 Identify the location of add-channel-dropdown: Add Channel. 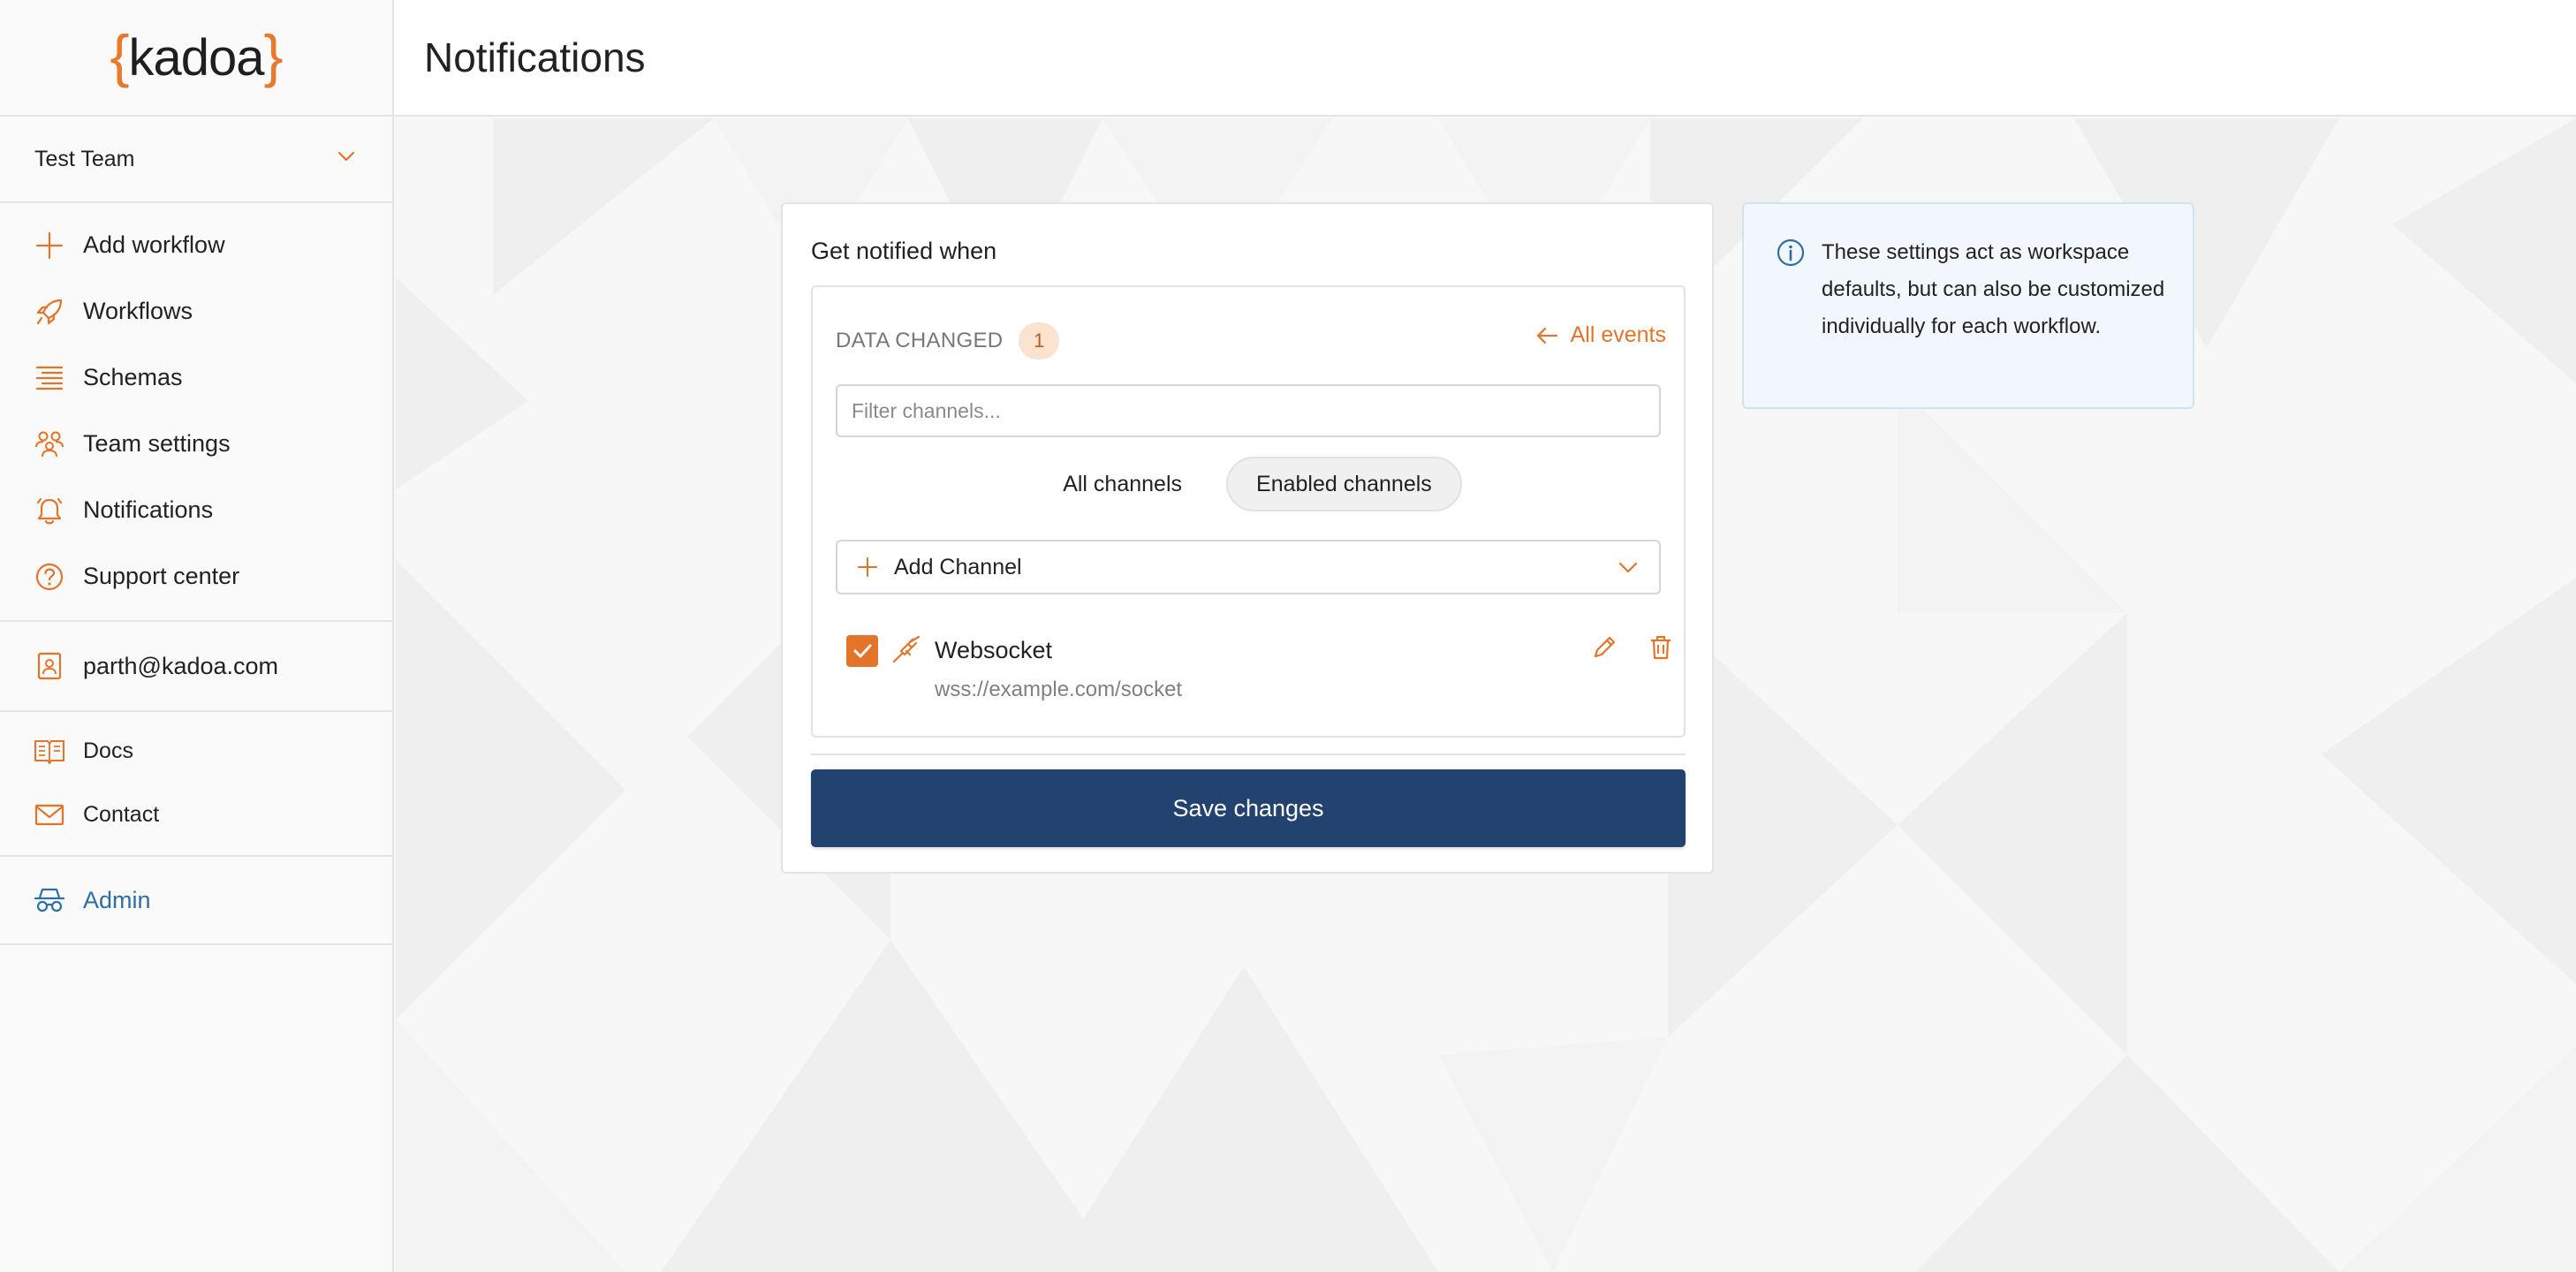
(1248, 567).